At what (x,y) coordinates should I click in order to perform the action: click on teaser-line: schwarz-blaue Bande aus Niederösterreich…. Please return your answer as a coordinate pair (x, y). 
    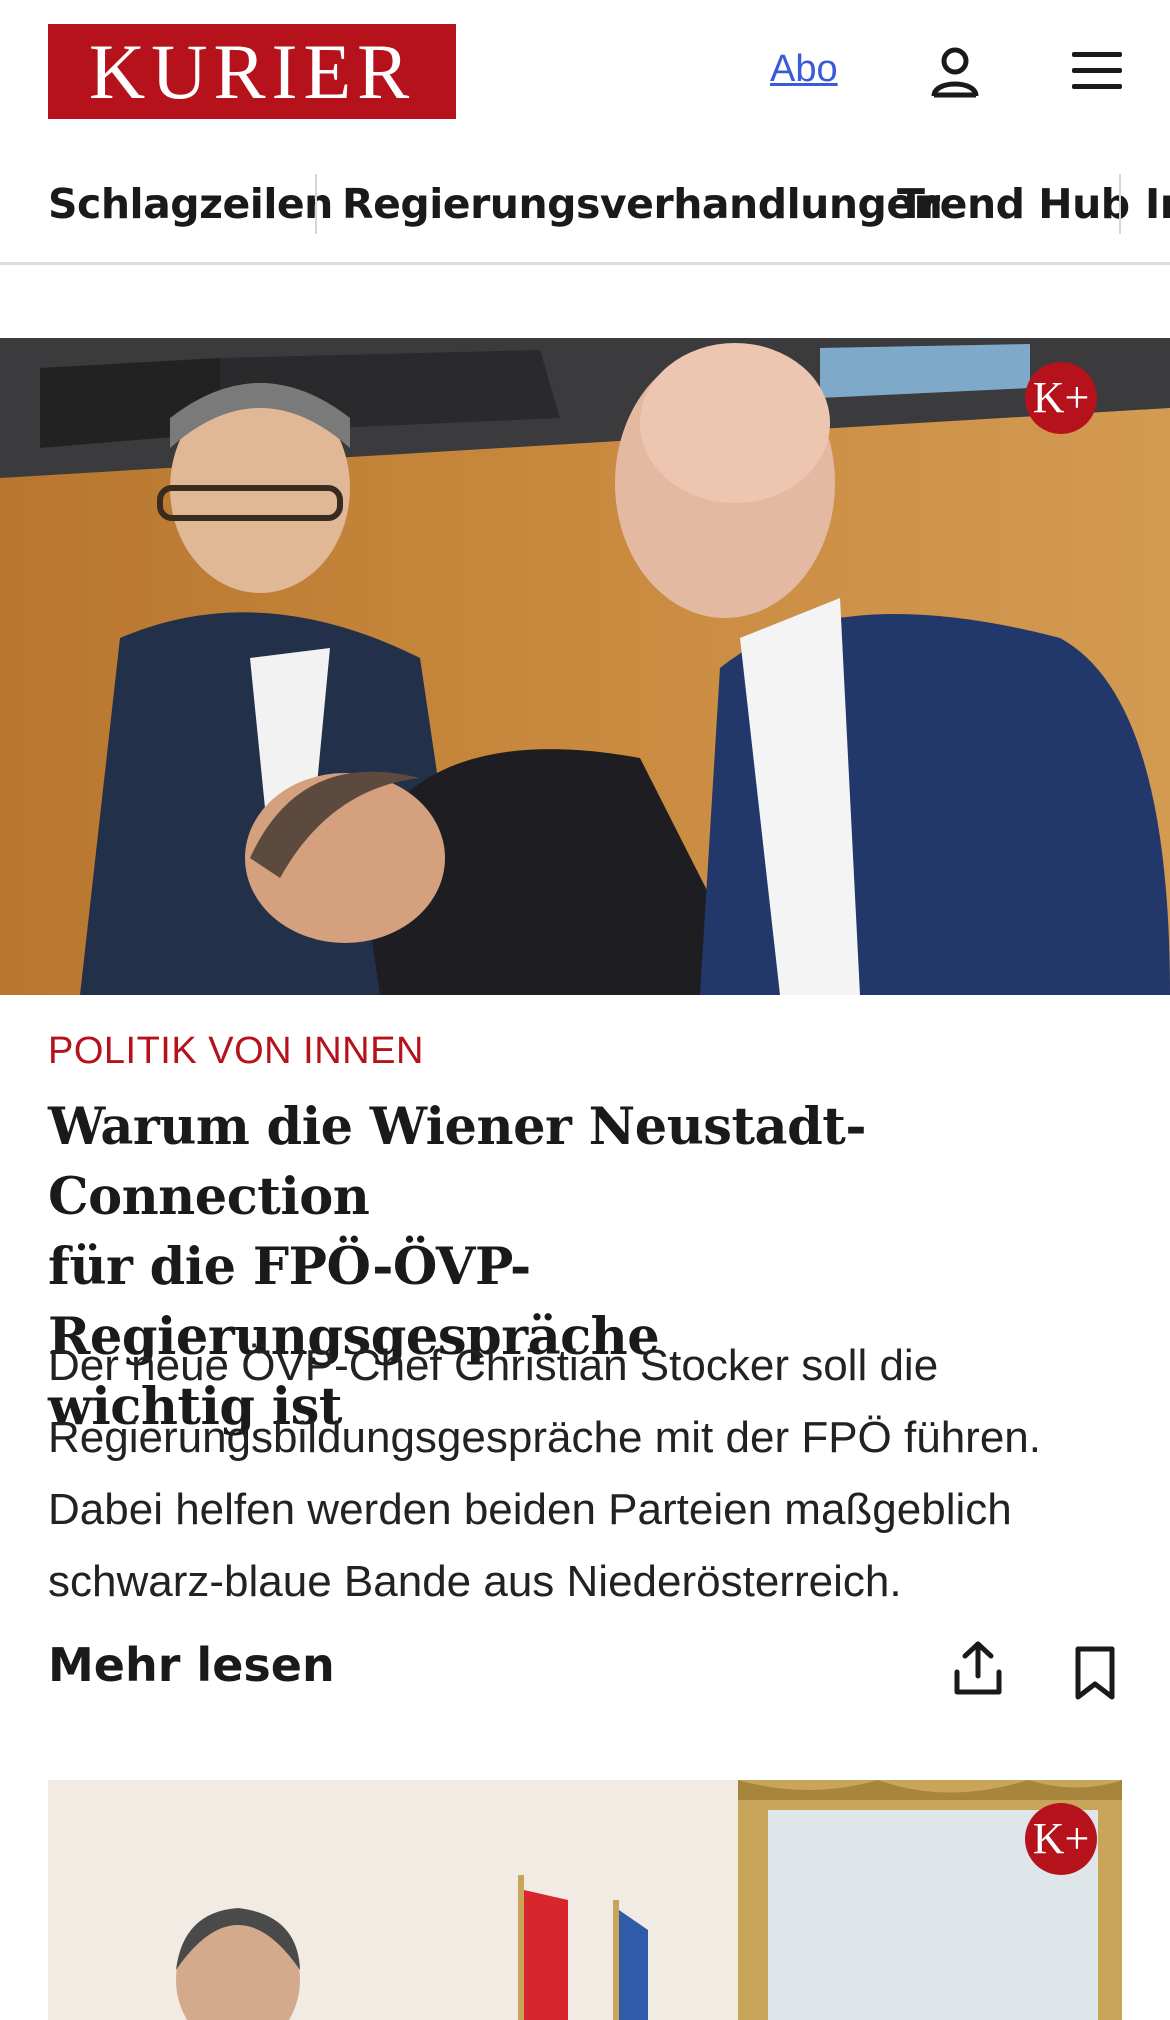
    Looking at the image, I should click on (475, 1581).